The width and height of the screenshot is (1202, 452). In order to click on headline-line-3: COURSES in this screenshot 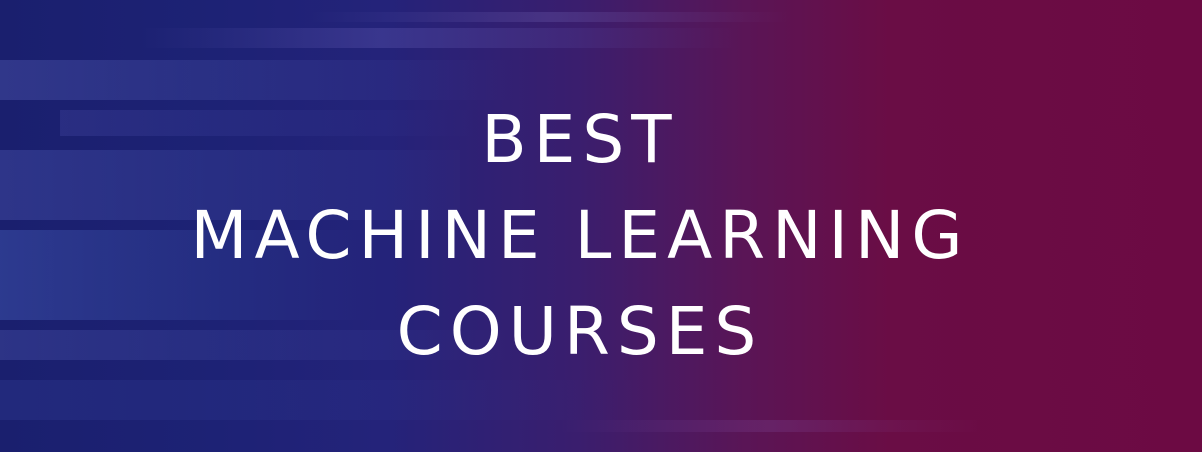, I will do `click(580, 331)`.